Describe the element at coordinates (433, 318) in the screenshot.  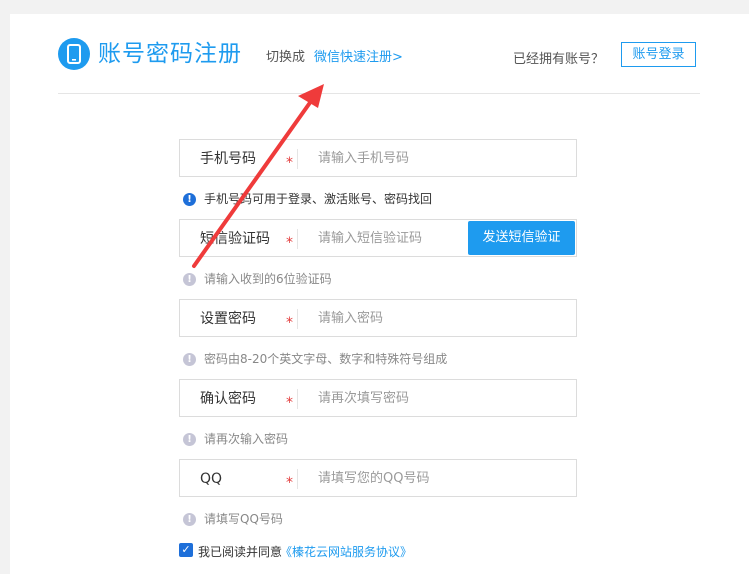
I see `password-input` at that location.